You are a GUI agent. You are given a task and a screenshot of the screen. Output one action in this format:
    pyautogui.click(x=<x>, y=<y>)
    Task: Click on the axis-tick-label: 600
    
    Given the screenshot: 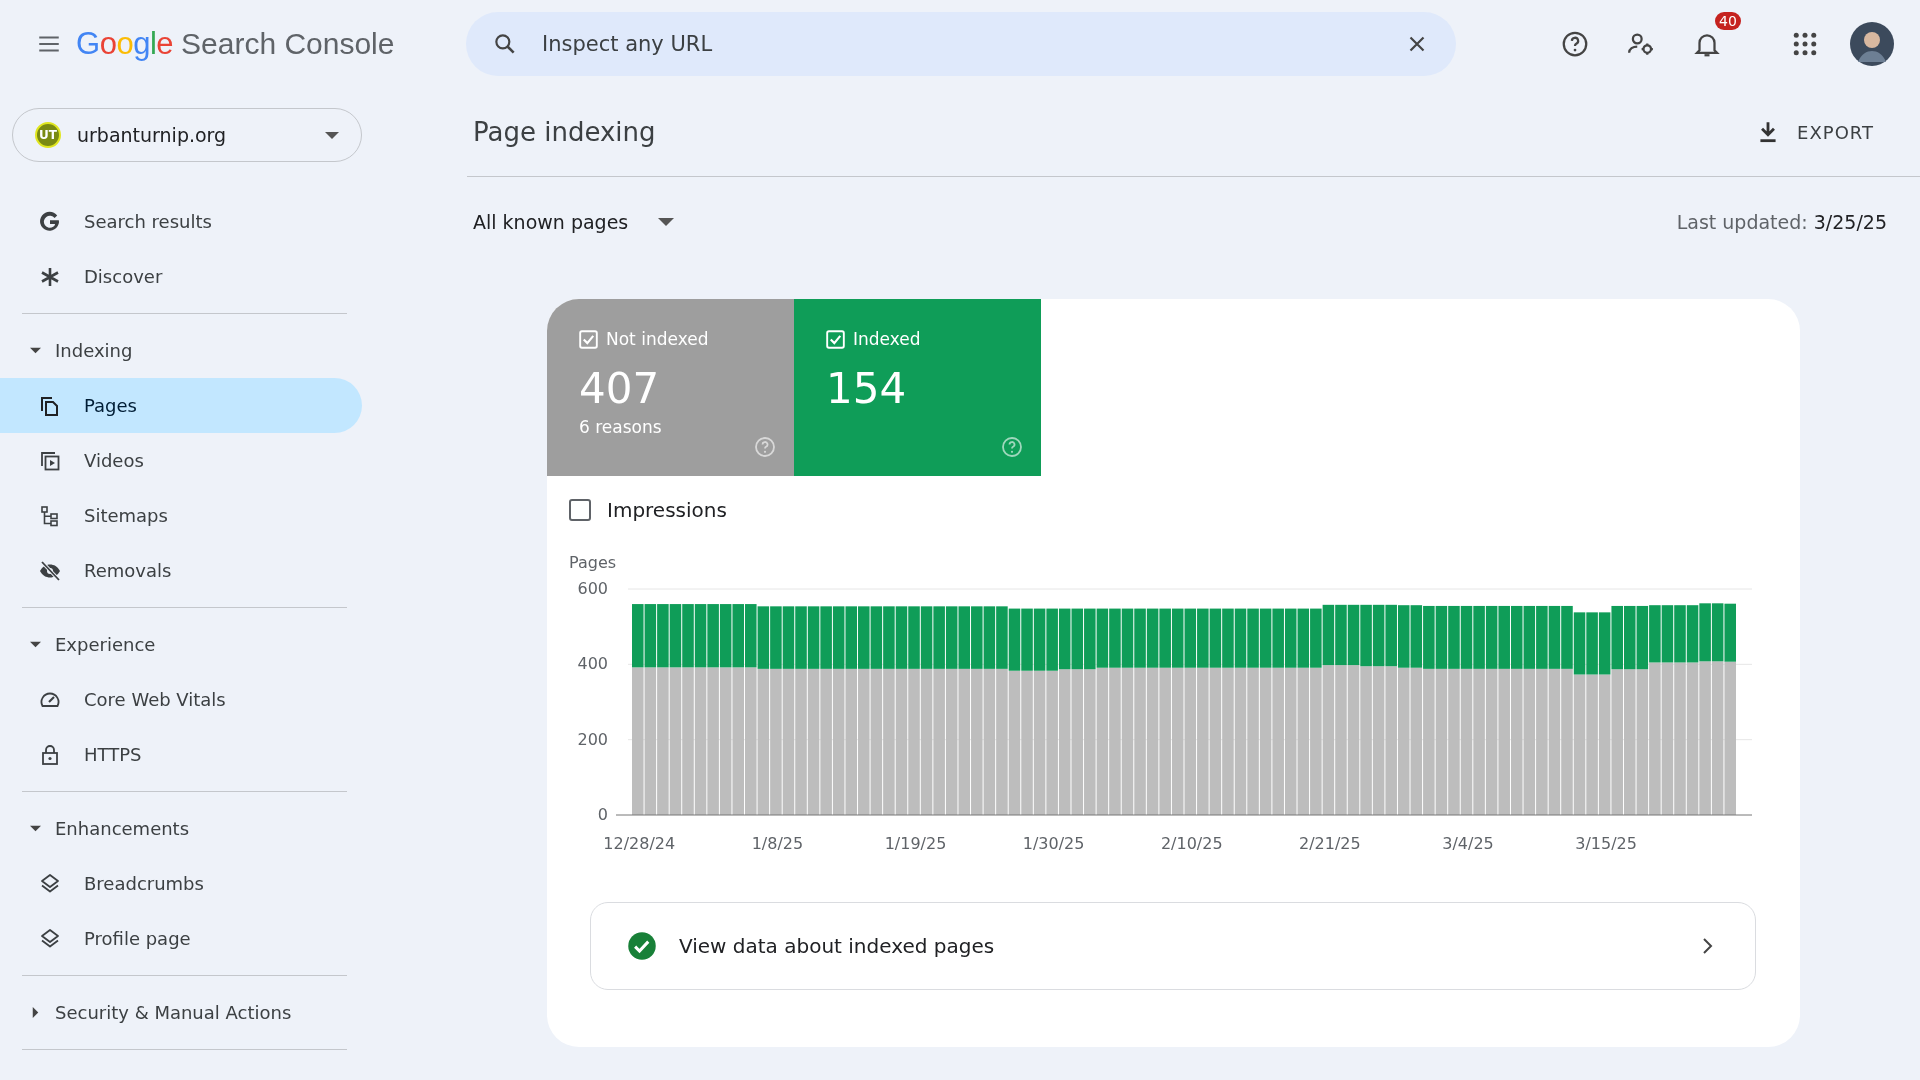 What is the action you would take?
    pyautogui.click(x=592, y=588)
    